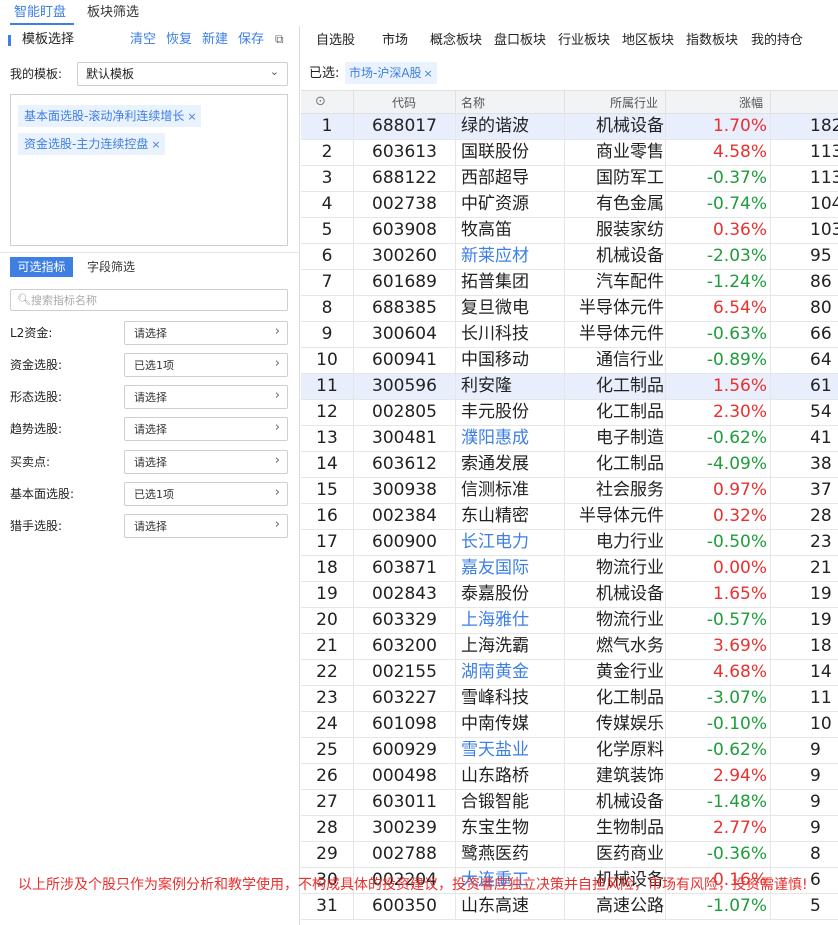 The width and height of the screenshot is (838, 925). Describe the element at coordinates (584, 41) in the screenshot. I see `tab-industry-sector: 行业板块` at that location.